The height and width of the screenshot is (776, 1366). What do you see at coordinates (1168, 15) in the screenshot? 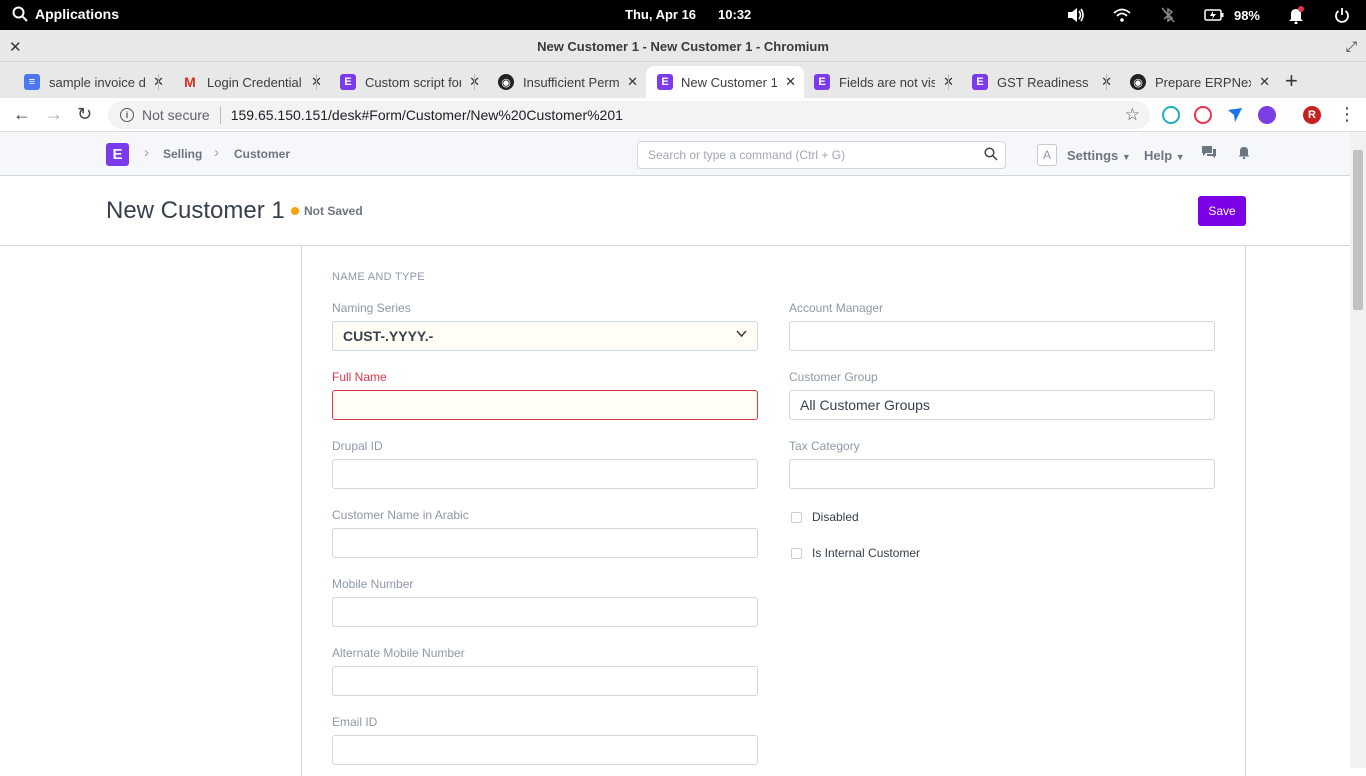
I see `bluetooth-off-icon` at bounding box center [1168, 15].